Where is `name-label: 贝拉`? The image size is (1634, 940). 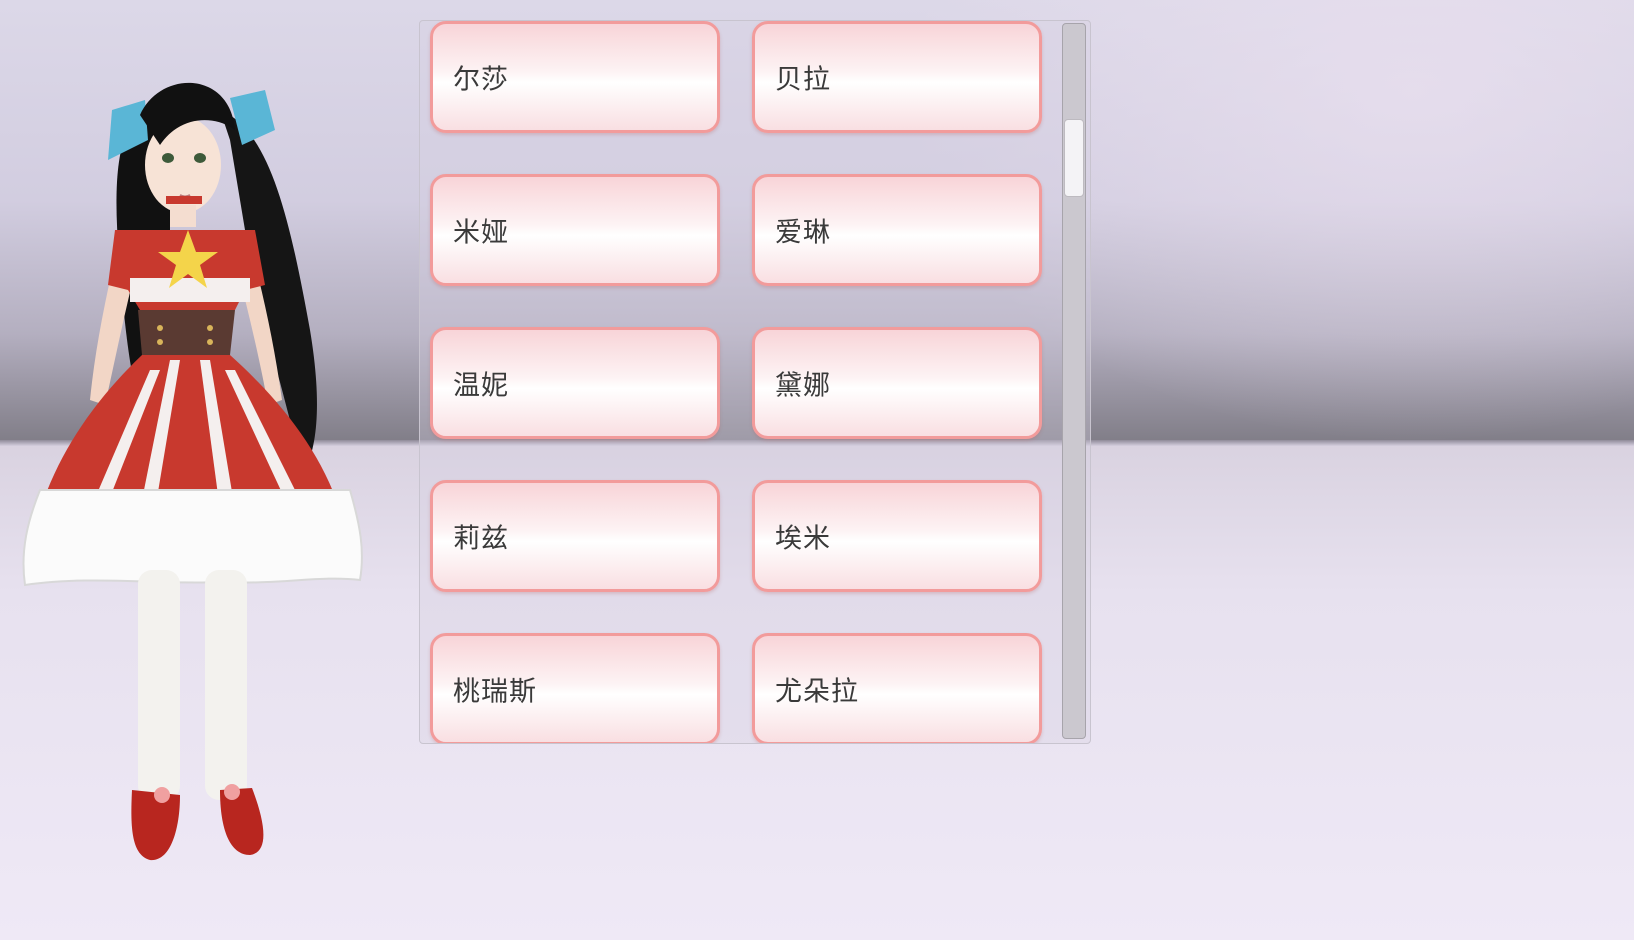
name-label: 贝拉 is located at coordinates (803, 80).